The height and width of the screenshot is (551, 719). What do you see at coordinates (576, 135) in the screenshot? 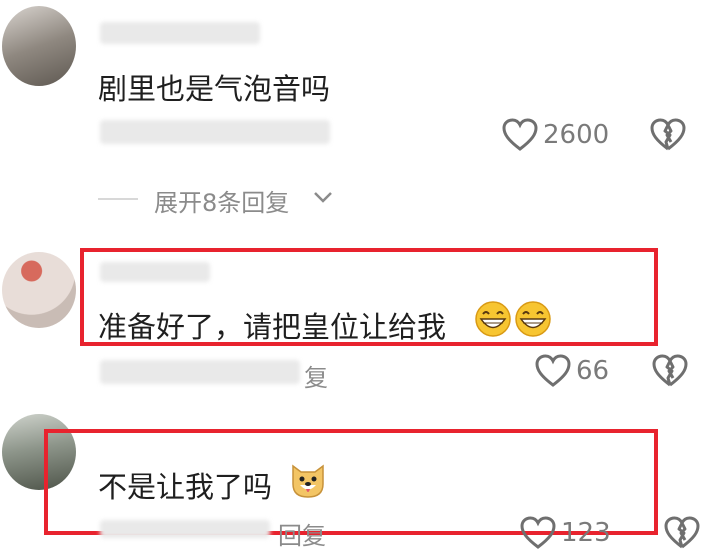
I see `like-count: 2600` at bounding box center [576, 135].